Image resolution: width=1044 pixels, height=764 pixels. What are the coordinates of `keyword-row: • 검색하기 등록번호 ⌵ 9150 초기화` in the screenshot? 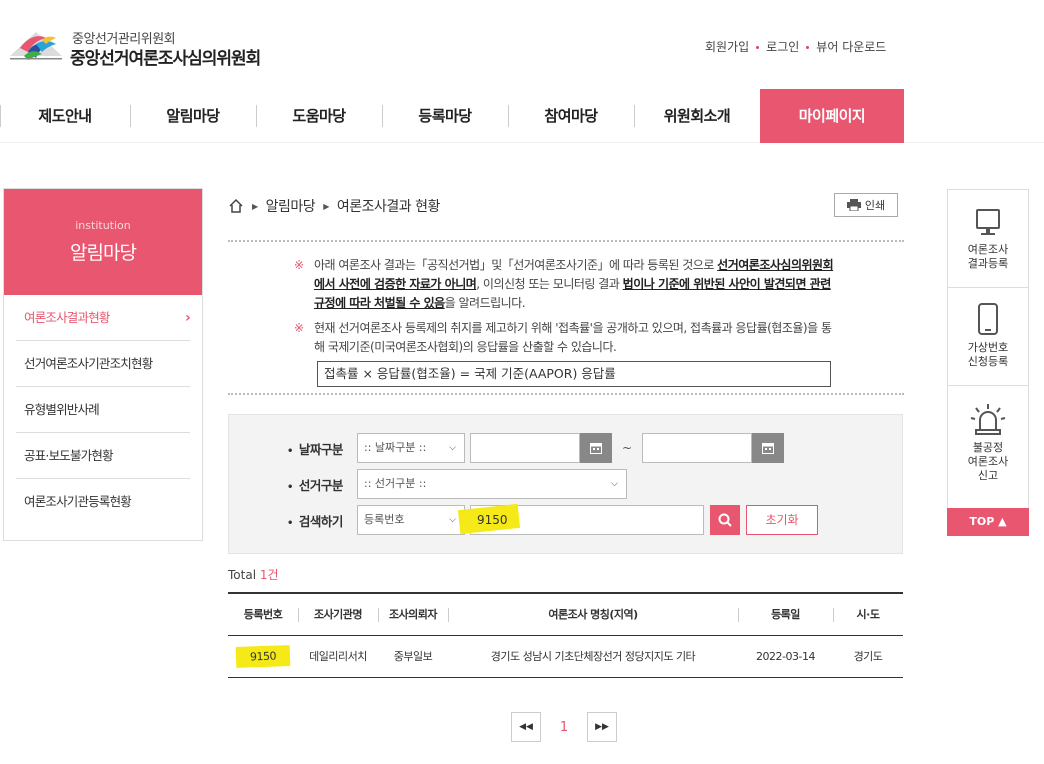 It's located at (552, 519).